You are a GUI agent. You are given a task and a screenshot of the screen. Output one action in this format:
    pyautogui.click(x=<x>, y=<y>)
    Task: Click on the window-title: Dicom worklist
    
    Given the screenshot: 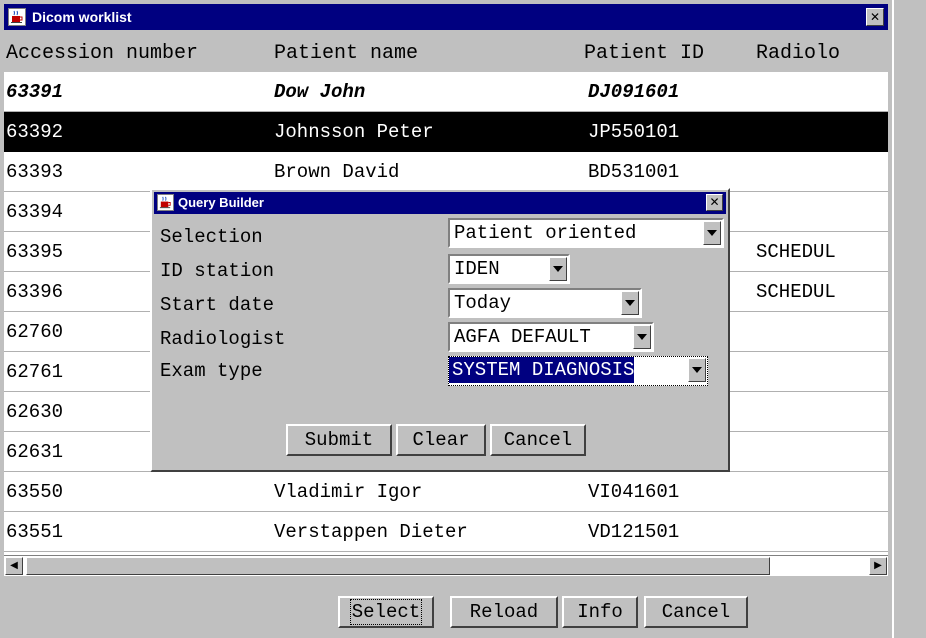 What is the action you would take?
    pyautogui.click(x=82, y=17)
    